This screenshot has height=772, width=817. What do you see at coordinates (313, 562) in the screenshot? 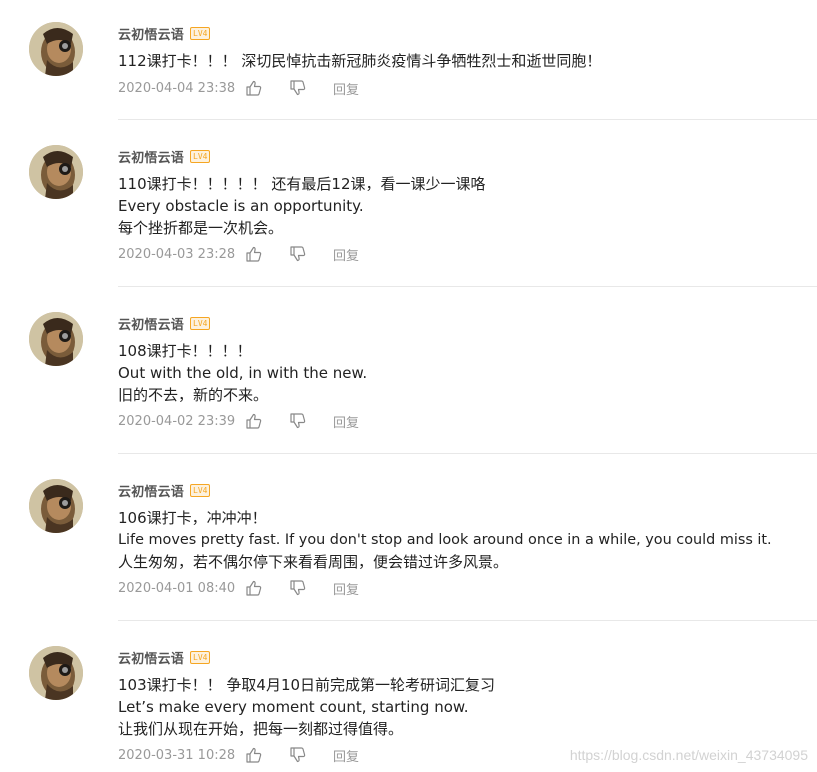
I see `comment-line: 人生匆匆，若不偶尔停下来看看周围，便会错过许多风景。` at bounding box center [313, 562].